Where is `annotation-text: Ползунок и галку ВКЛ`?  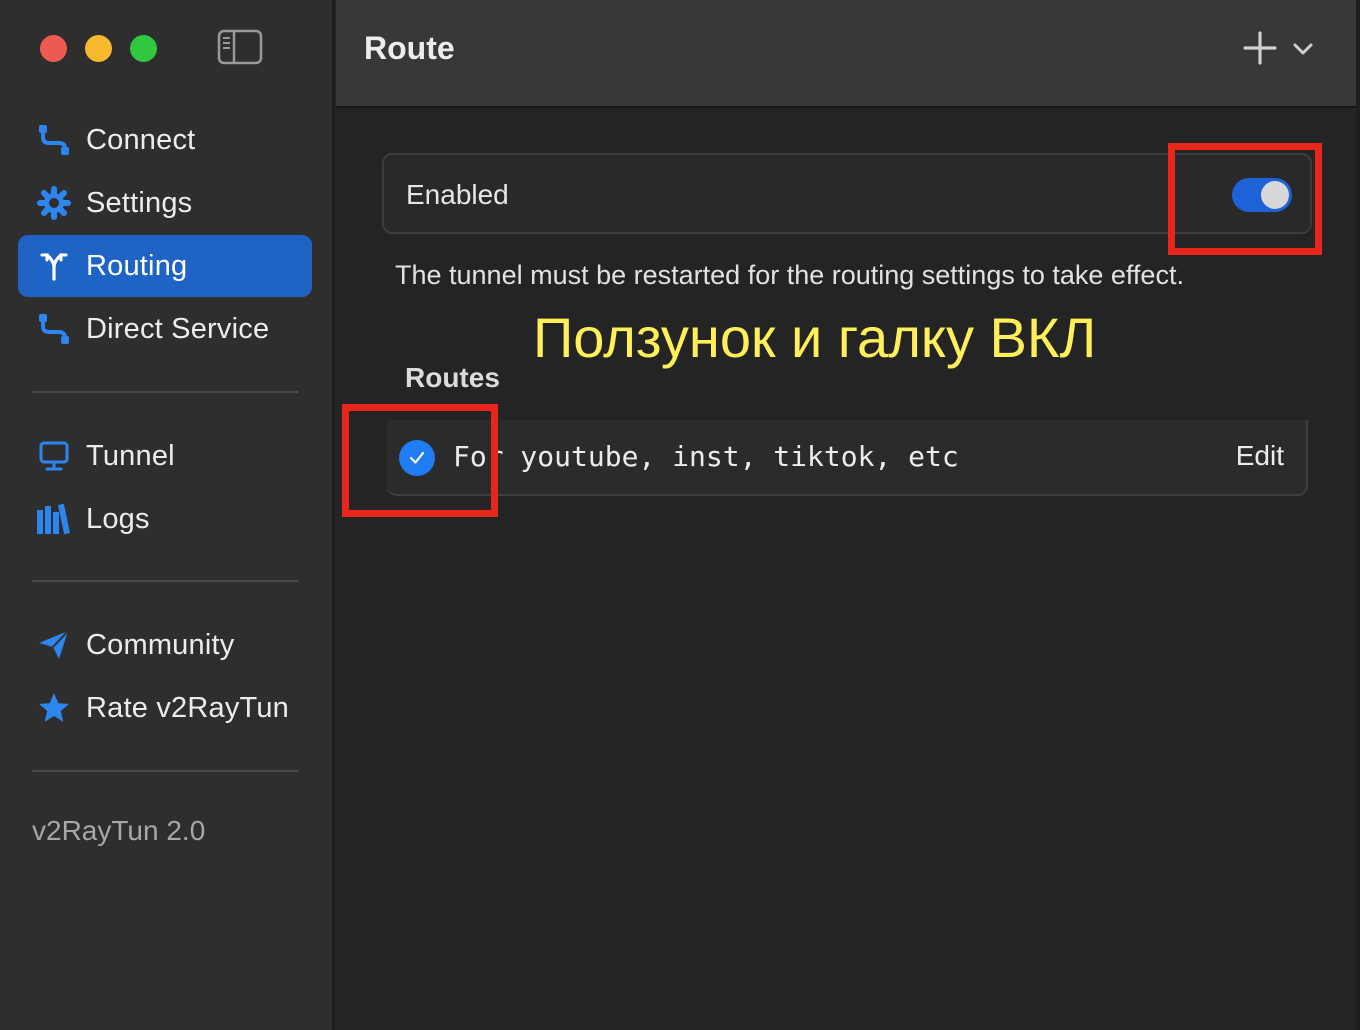
annotation-text: Ползунок и галку ВКЛ is located at coordinates (815, 337).